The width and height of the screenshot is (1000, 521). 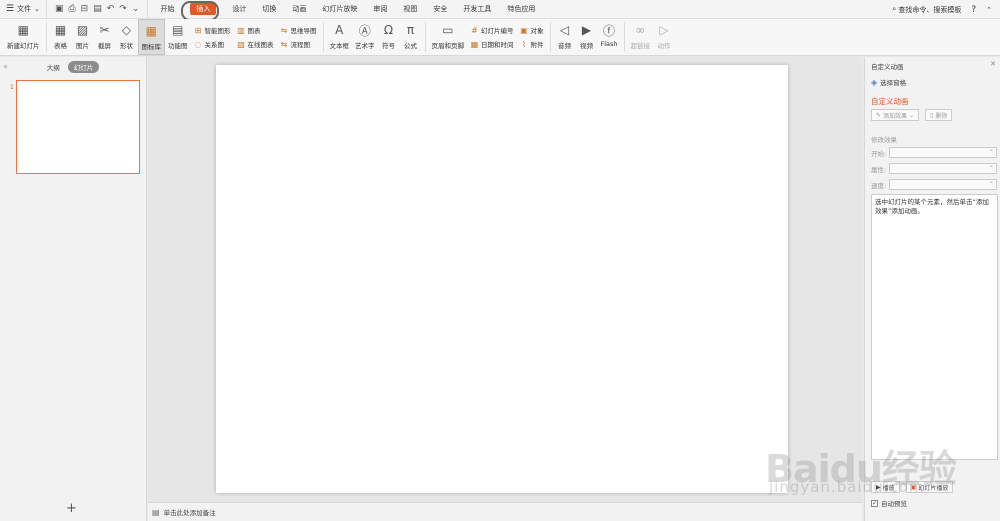 I want to click on slide-number-icon: #, so click(x=474, y=30).